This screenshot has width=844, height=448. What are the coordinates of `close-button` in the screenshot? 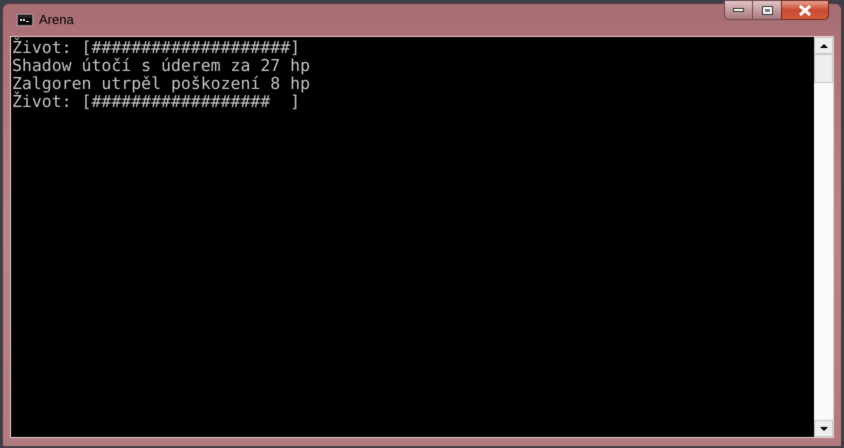 It's located at (805, 10).